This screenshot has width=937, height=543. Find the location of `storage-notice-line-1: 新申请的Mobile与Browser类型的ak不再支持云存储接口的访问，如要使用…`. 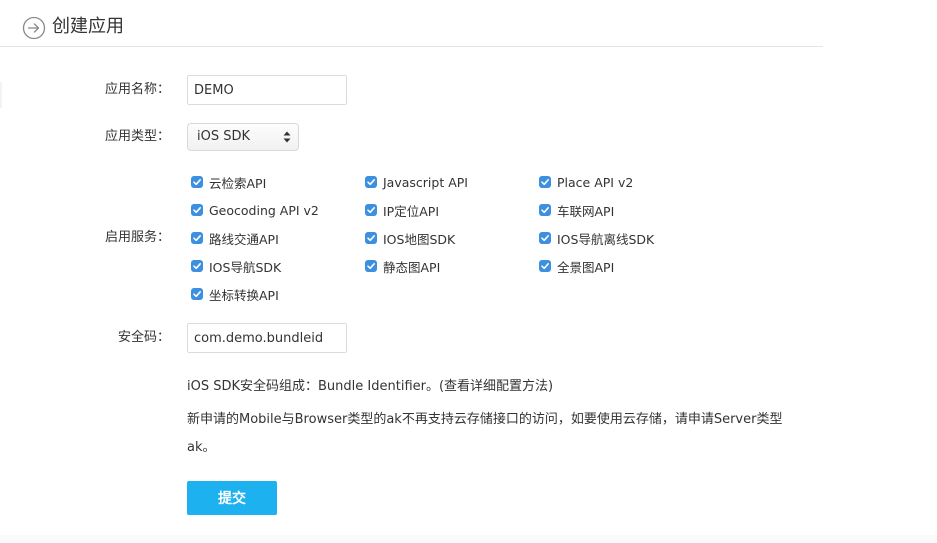

storage-notice-line-1: 新申请的Mobile与Browser类型的ak不再支持云存储接口的访问，如要使用… is located at coordinates (485, 419).